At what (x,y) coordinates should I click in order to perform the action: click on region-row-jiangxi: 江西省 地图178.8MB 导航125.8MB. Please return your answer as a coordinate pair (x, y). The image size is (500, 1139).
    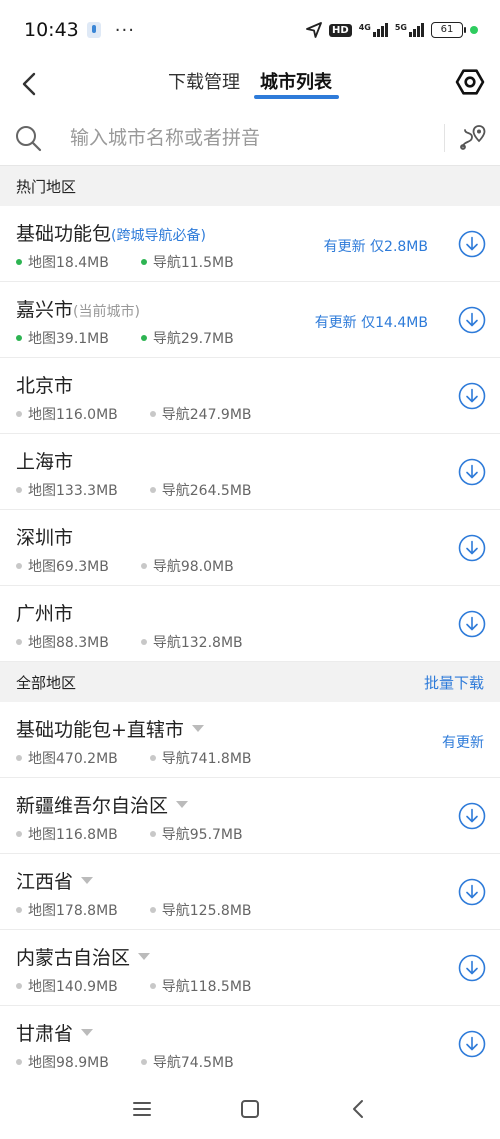
    Looking at the image, I should click on (250, 892).